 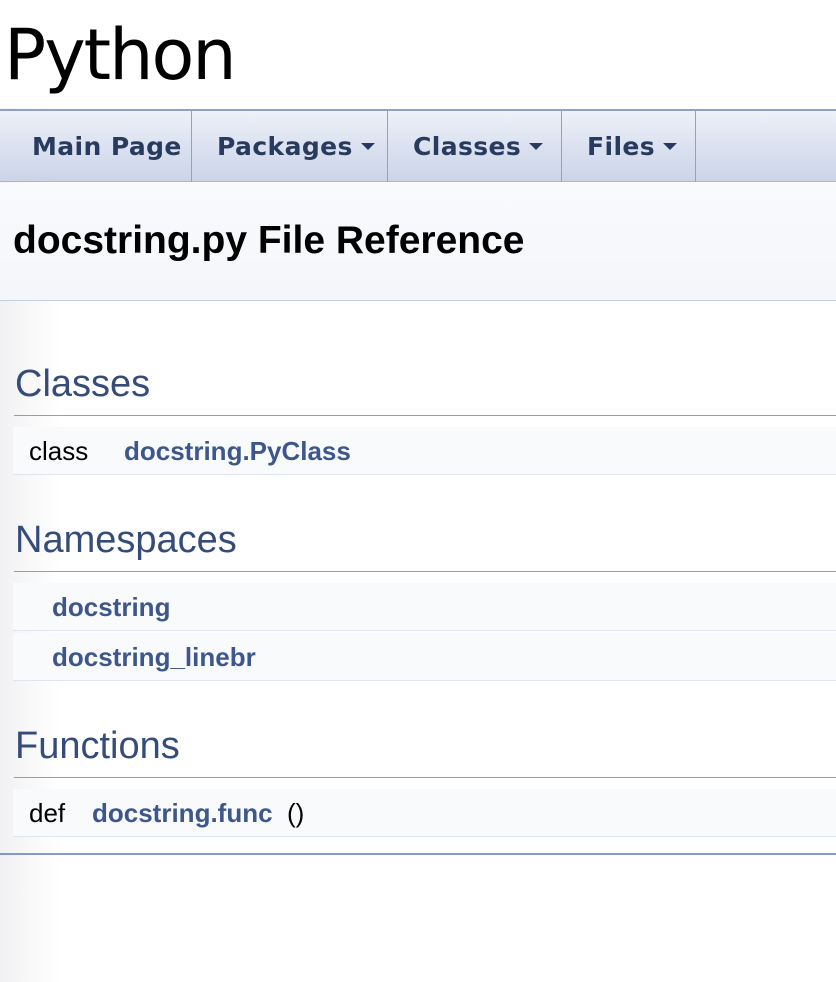 I want to click on main-navbar: Main Page Packages Classes Files, so click(x=418, y=145).